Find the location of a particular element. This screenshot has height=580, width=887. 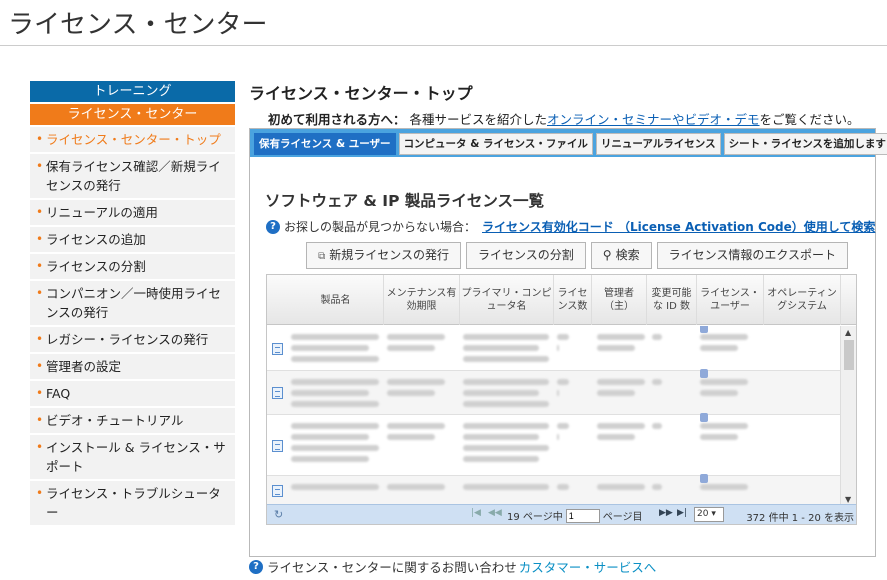

sidebar-item: • インストール & ライセンス・サポート is located at coordinates (132, 457).